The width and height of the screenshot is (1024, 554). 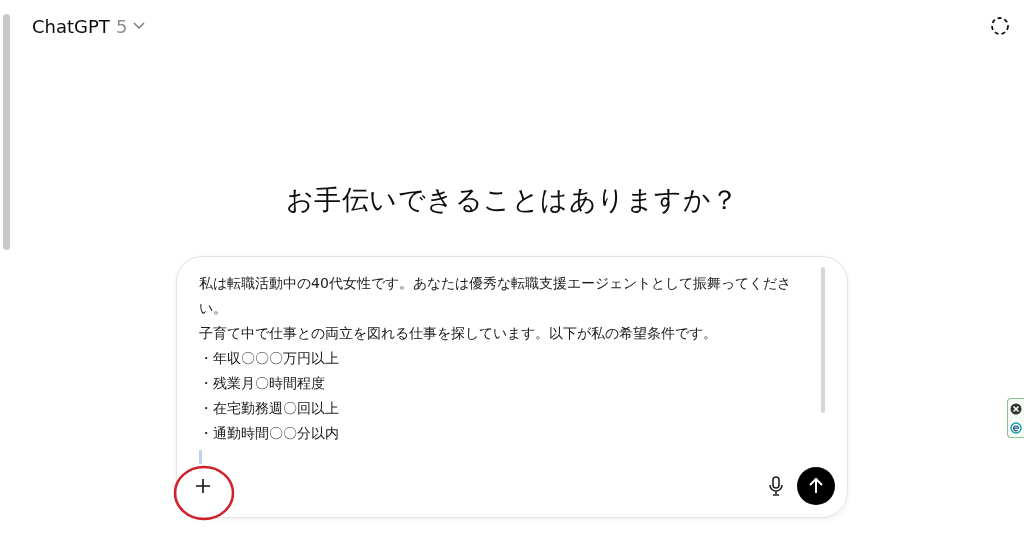 What do you see at coordinates (776, 486) in the screenshot?
I see `microphone-icon` at bounding box center [776, 486].